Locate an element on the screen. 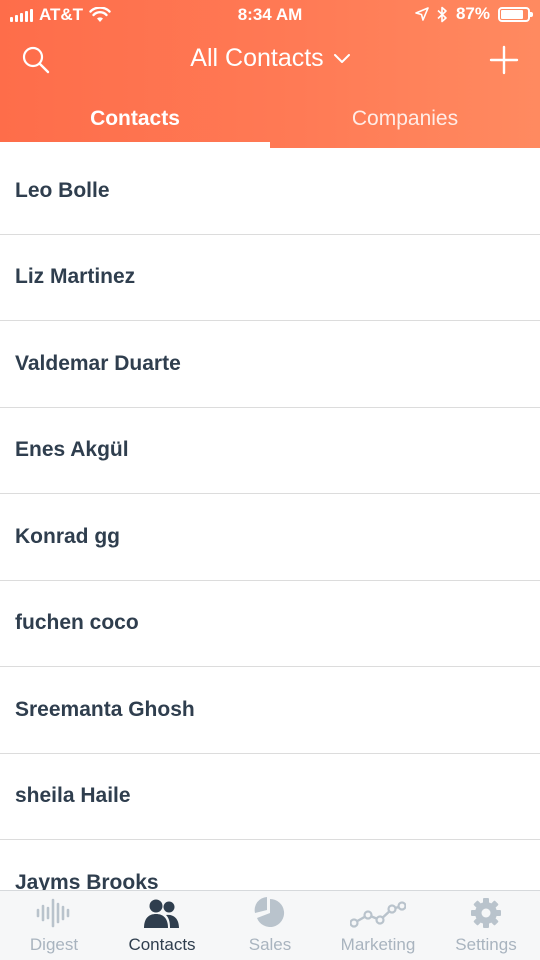 This screenshot has width=540, height=960. contacts-people-icon is located at coordinates (161, 913).